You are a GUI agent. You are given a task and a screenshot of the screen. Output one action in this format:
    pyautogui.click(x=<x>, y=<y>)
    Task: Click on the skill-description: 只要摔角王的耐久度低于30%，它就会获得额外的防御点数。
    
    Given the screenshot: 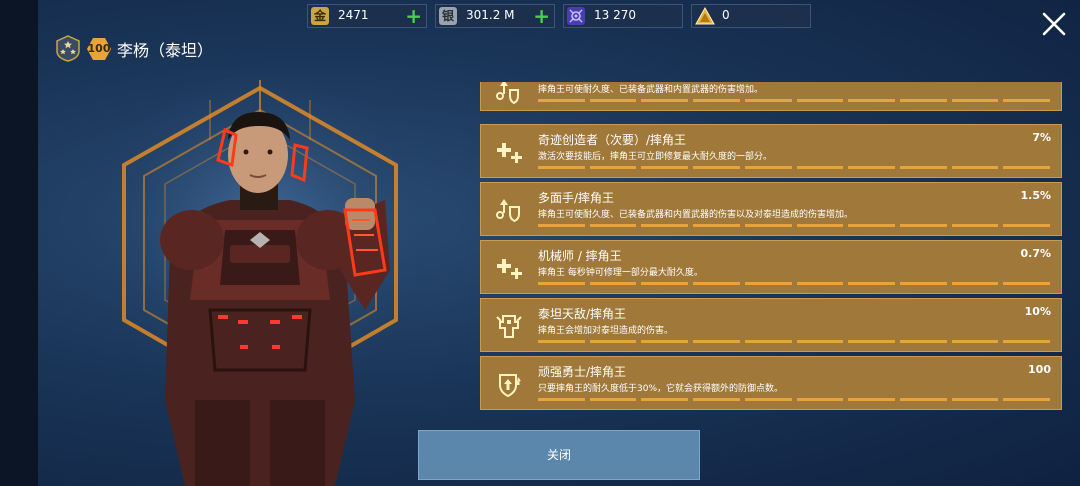 What is the action you would take?
    pyautogui.click(x=661, y=389)
    